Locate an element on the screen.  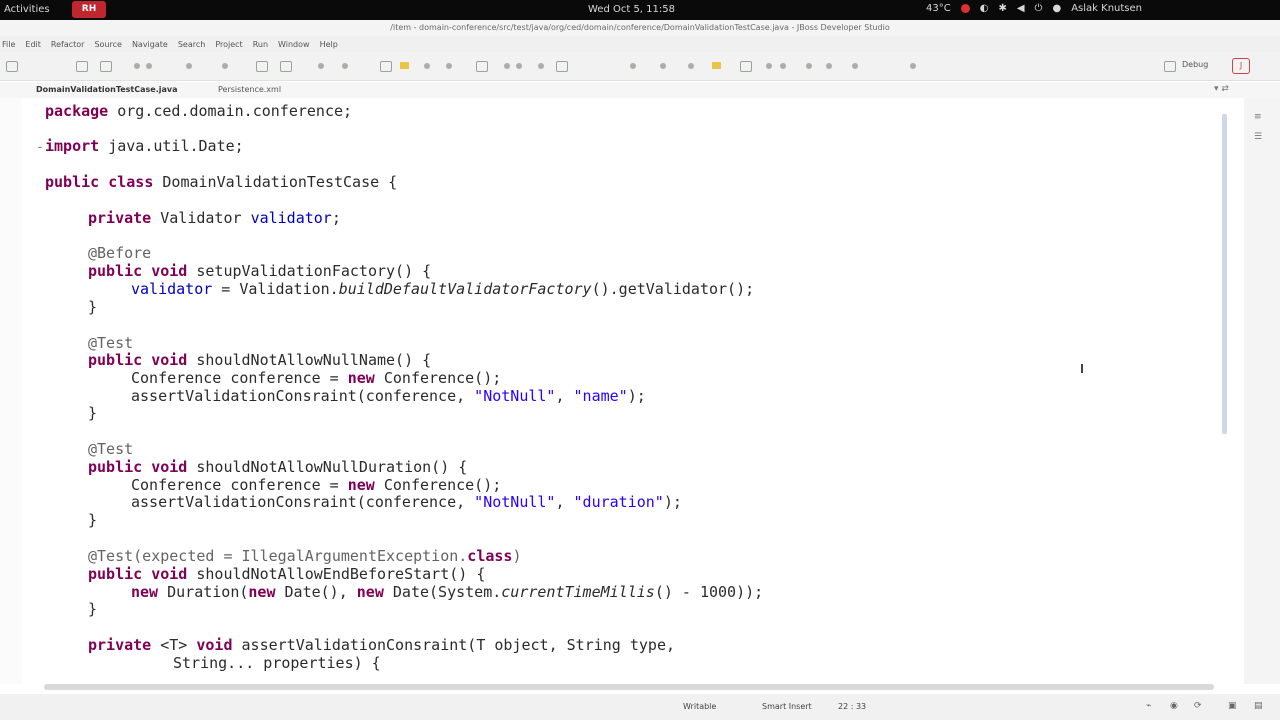
clock: Wed Oct 5, 11:58 is located at coordinates (631, 9).